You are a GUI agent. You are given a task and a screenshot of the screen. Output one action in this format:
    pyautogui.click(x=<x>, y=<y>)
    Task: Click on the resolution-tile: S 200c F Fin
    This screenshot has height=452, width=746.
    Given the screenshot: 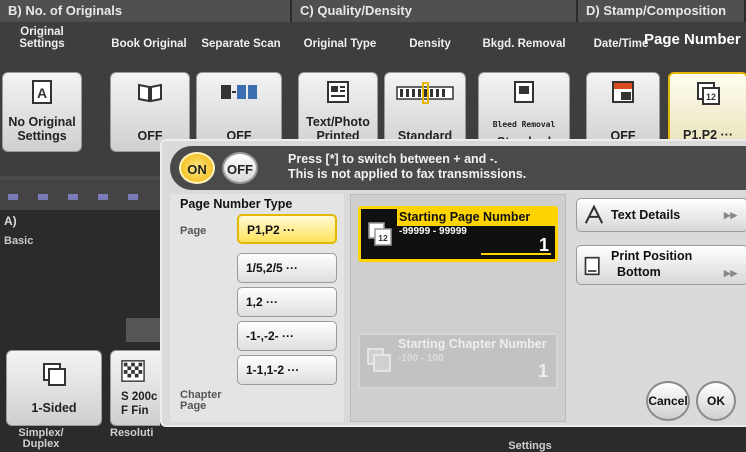 What is the action you would take?
    pyautogui.click(x=135, y=388)
    